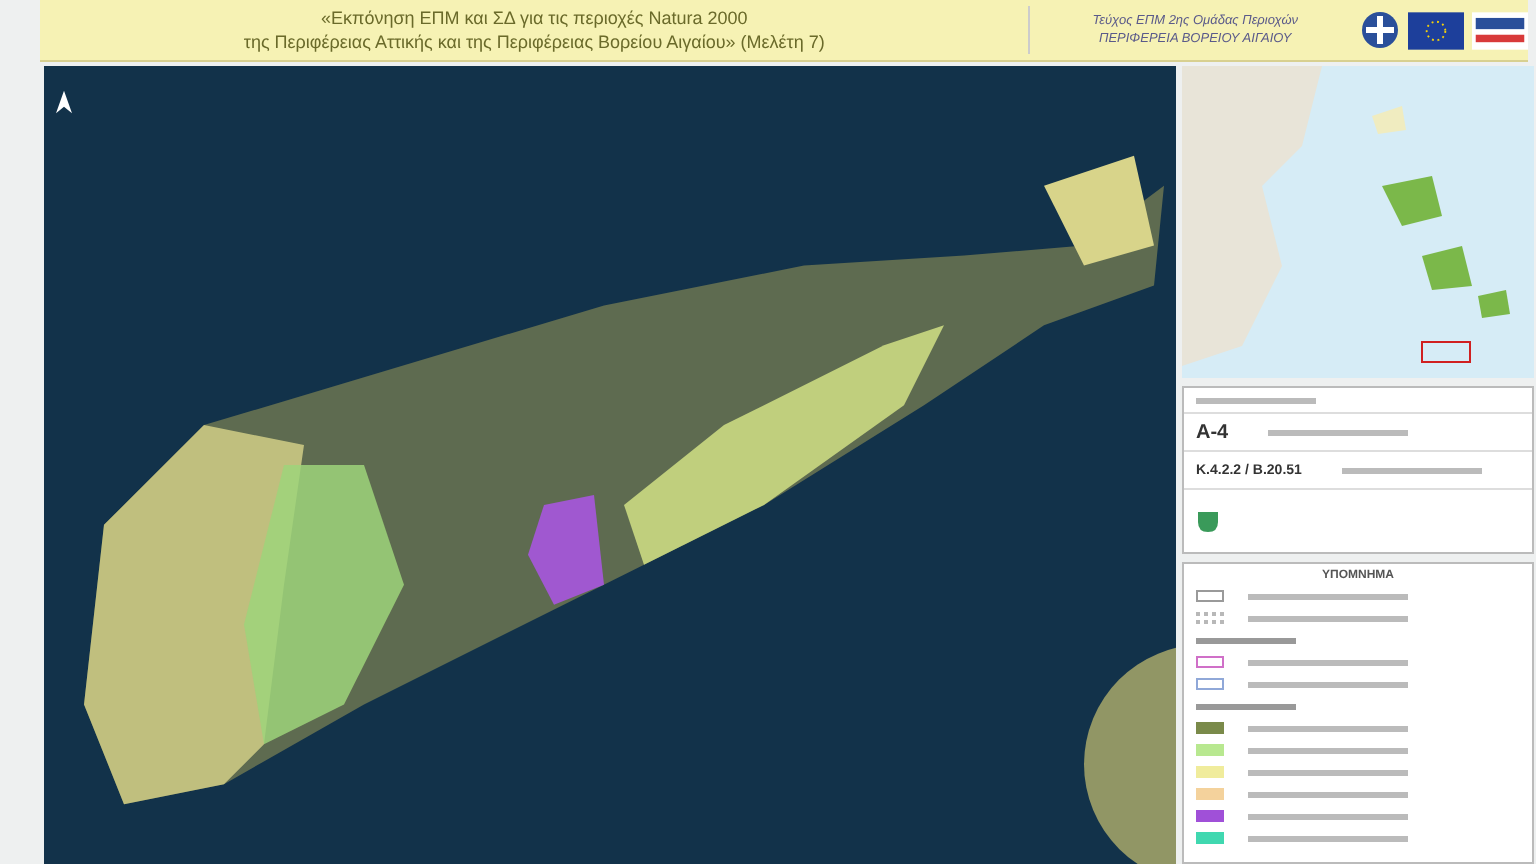 The image size is (1536, 864). I want to click on header-title: «Εκπόνηση ΕΠΜ και ΣΔ για τις περιοχές Natura 2000, so click(534, 18).